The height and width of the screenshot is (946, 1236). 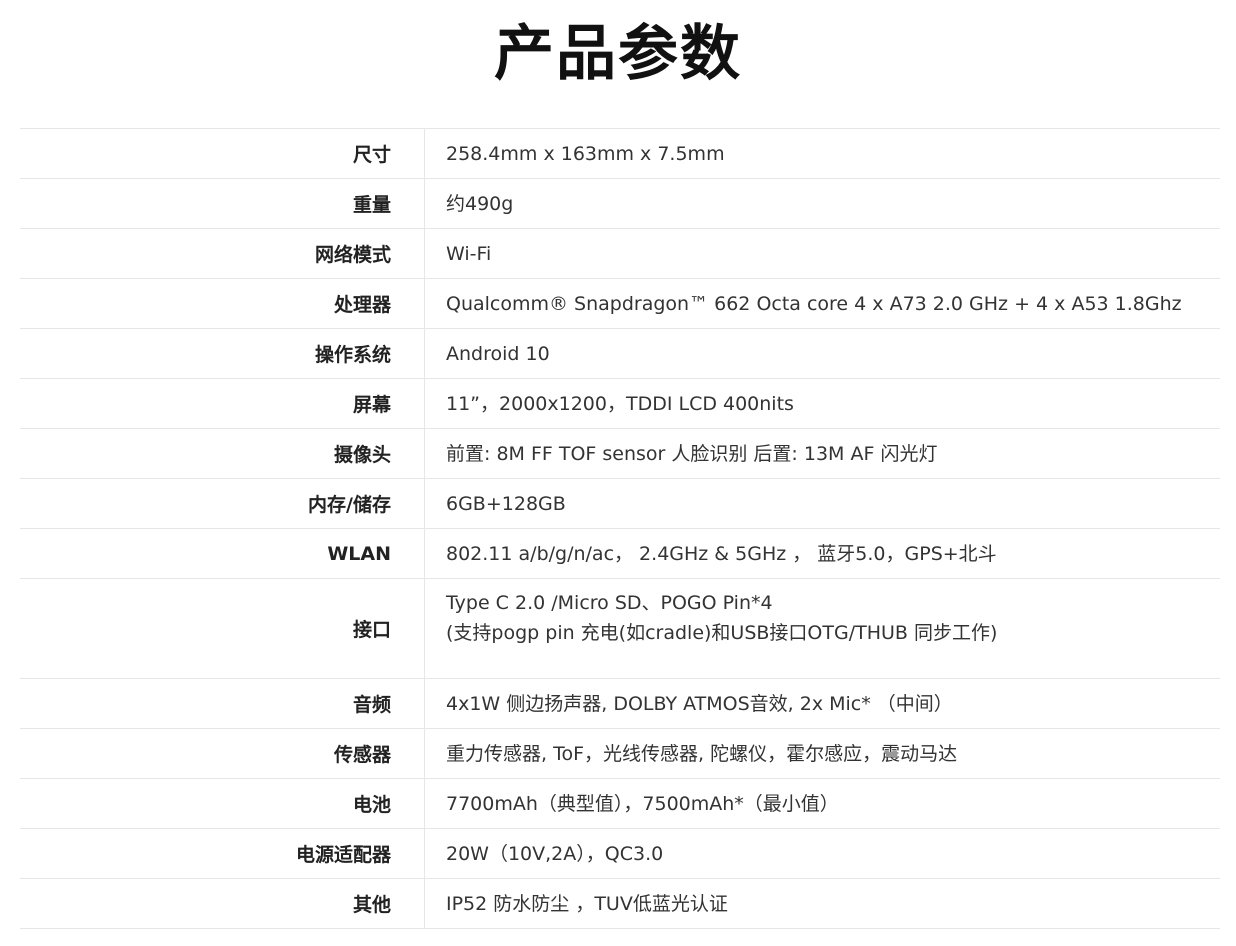 I want to click on spec-label: 内存/储存, so click(x=222, y=503).